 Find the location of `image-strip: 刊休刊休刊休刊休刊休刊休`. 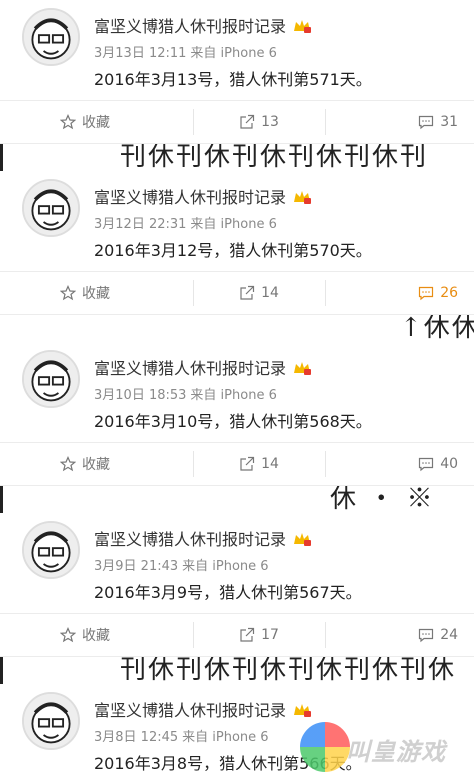

image-strip: 刊休刊休刊休刊休刊休刊休 is located at coordinates (237, 671).